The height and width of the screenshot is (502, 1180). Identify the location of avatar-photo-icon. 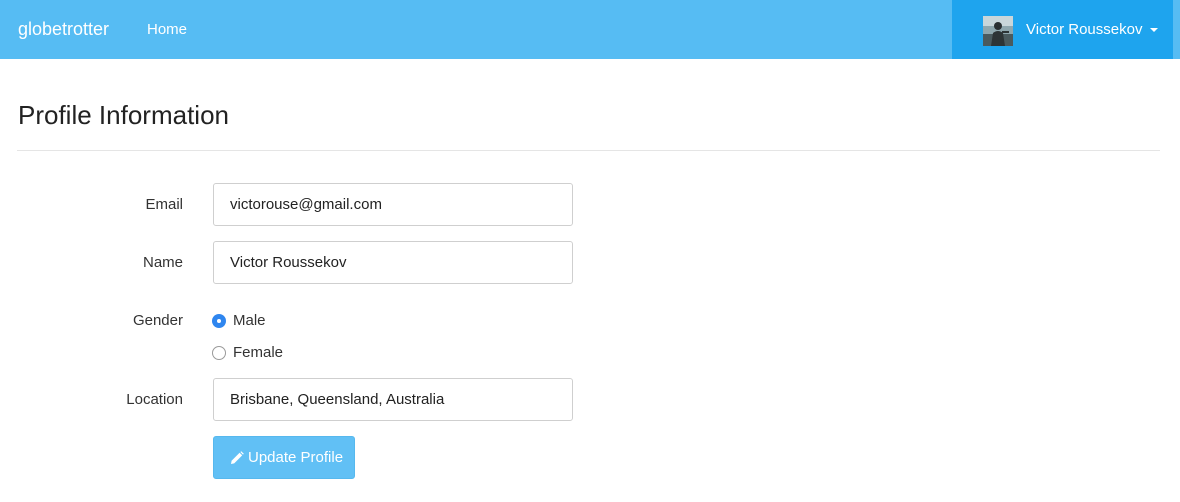
(998, 31).